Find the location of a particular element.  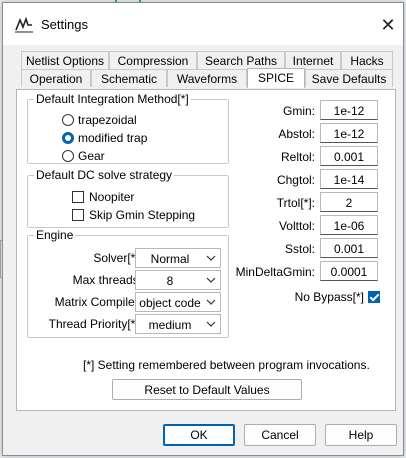

no-bypass-label: No Bypass[*] is located at coordinates (329, 297).